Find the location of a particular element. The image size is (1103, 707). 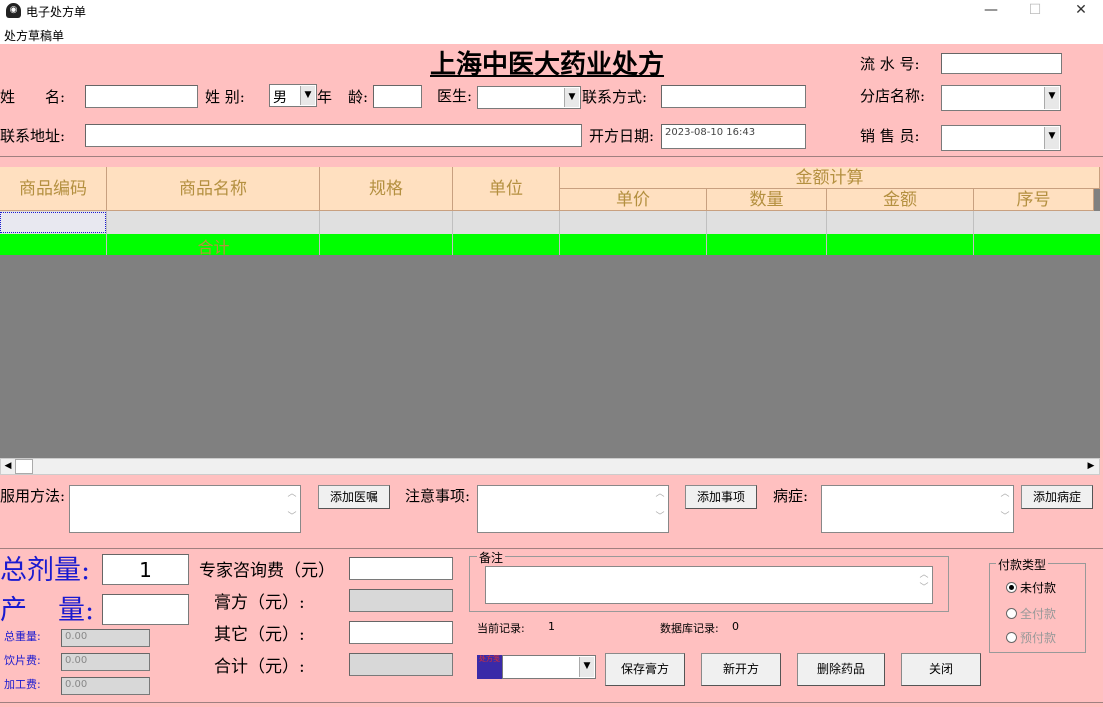

paste-fee-label: 膏方（元）: is located at coordinates (259, 603).